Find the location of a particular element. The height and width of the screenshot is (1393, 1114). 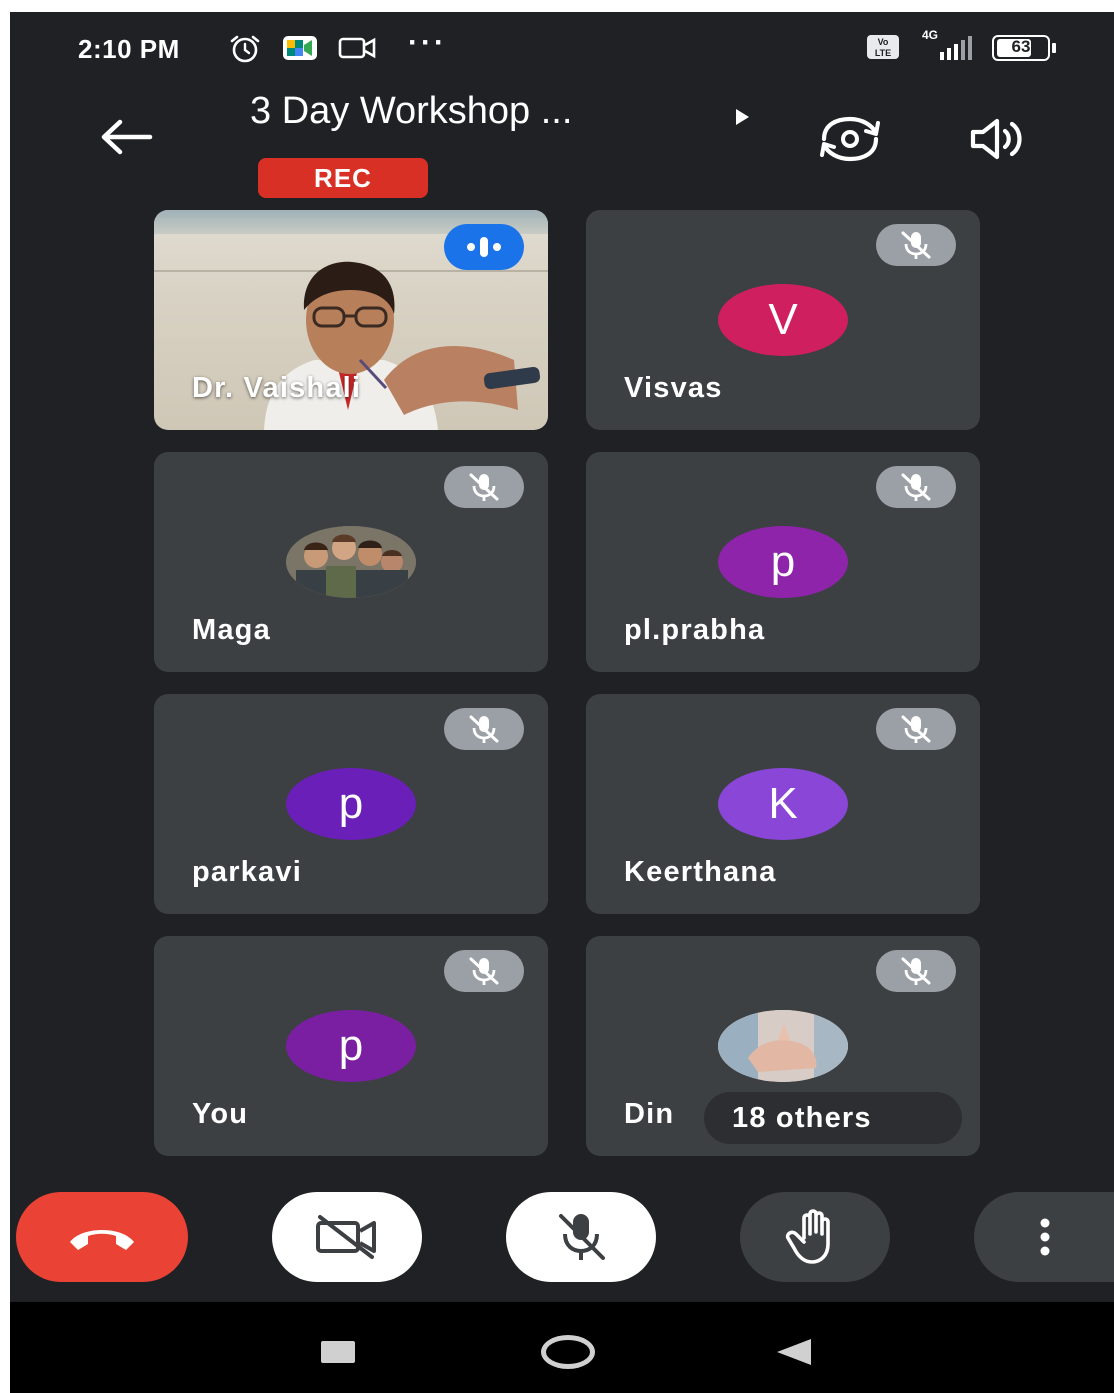

group-photo-image is located at coordinates (351, 562).